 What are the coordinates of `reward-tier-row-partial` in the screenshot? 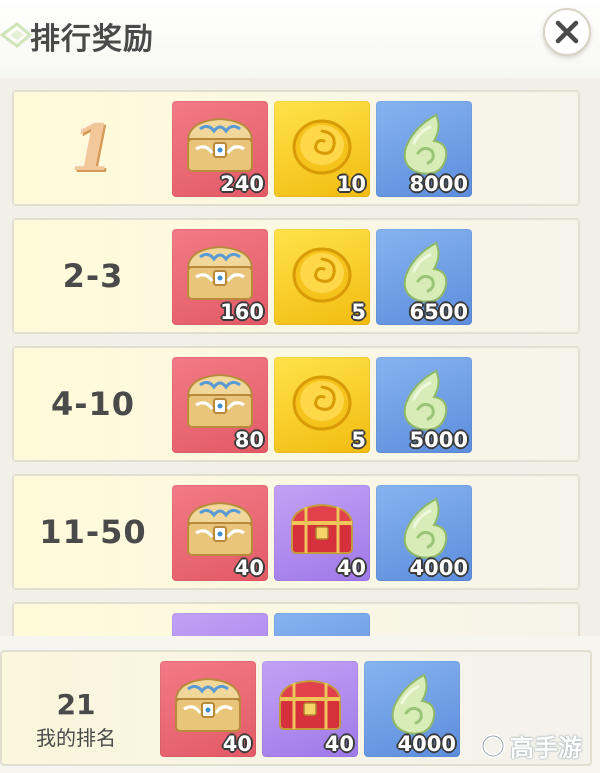 It's located at (296, 619).